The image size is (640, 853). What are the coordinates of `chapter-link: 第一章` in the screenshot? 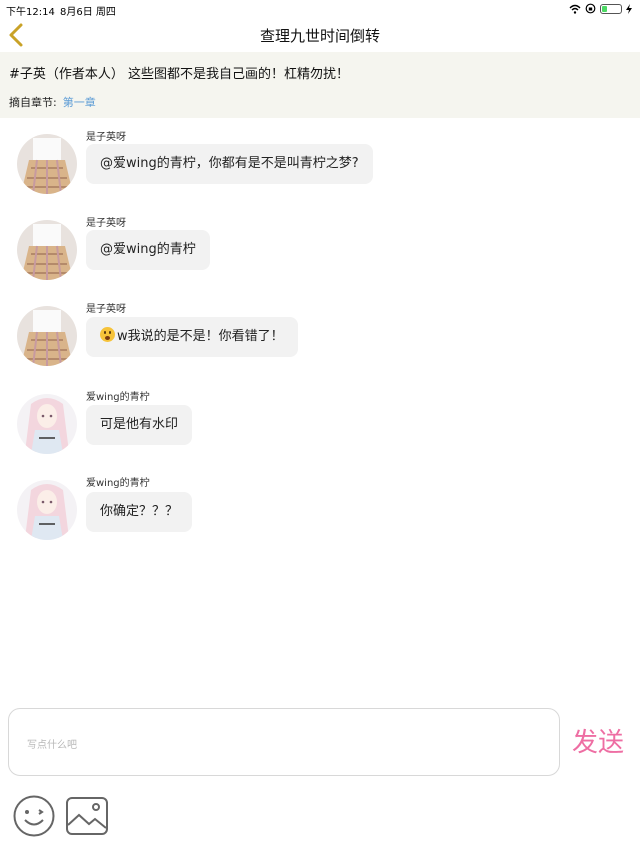 It's located at (79, 102).